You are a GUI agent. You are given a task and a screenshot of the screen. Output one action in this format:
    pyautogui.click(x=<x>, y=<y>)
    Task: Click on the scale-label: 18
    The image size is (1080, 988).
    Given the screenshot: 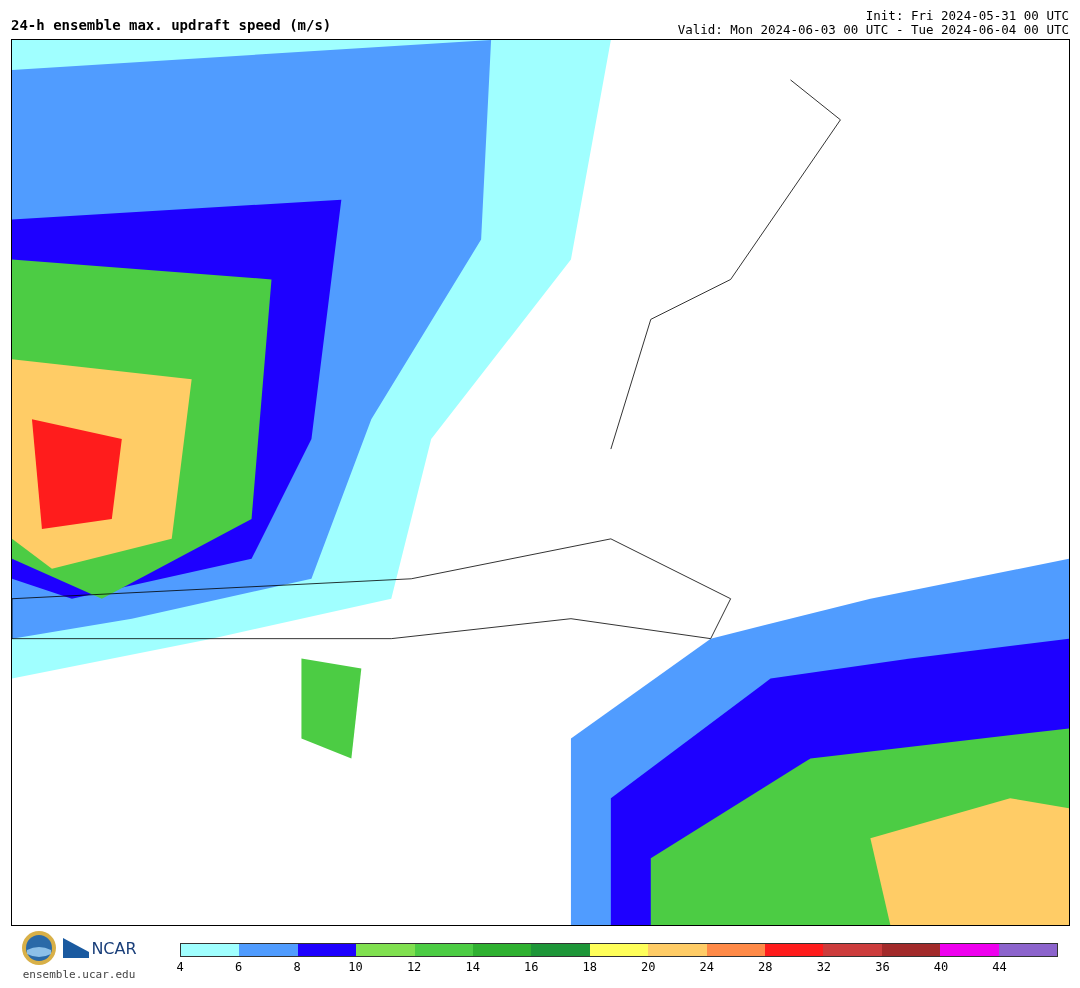 What is the action you would take?
    pyautogui.click(x=589, y=967)
    